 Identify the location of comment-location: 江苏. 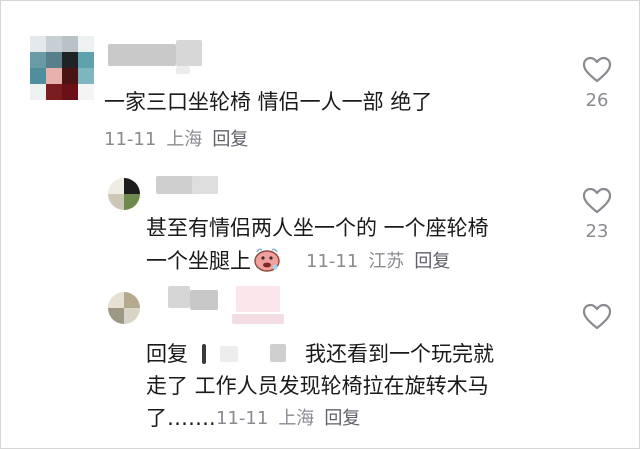
(386, 261).